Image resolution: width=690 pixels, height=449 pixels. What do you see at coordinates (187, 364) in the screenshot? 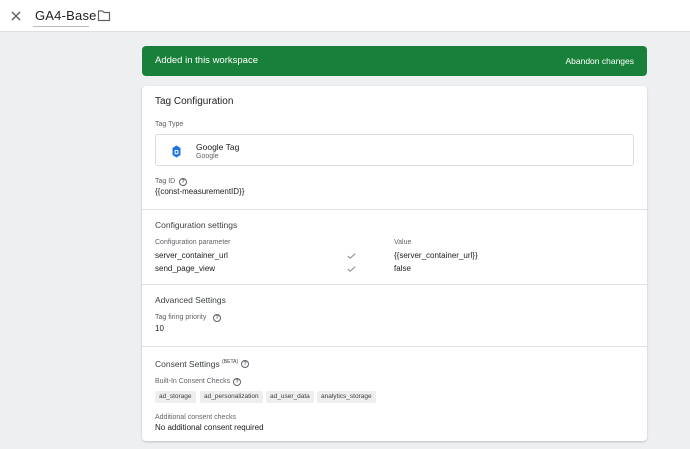
I see `consent-settings-title: Consent Settings` at bounding box center [187, 364].